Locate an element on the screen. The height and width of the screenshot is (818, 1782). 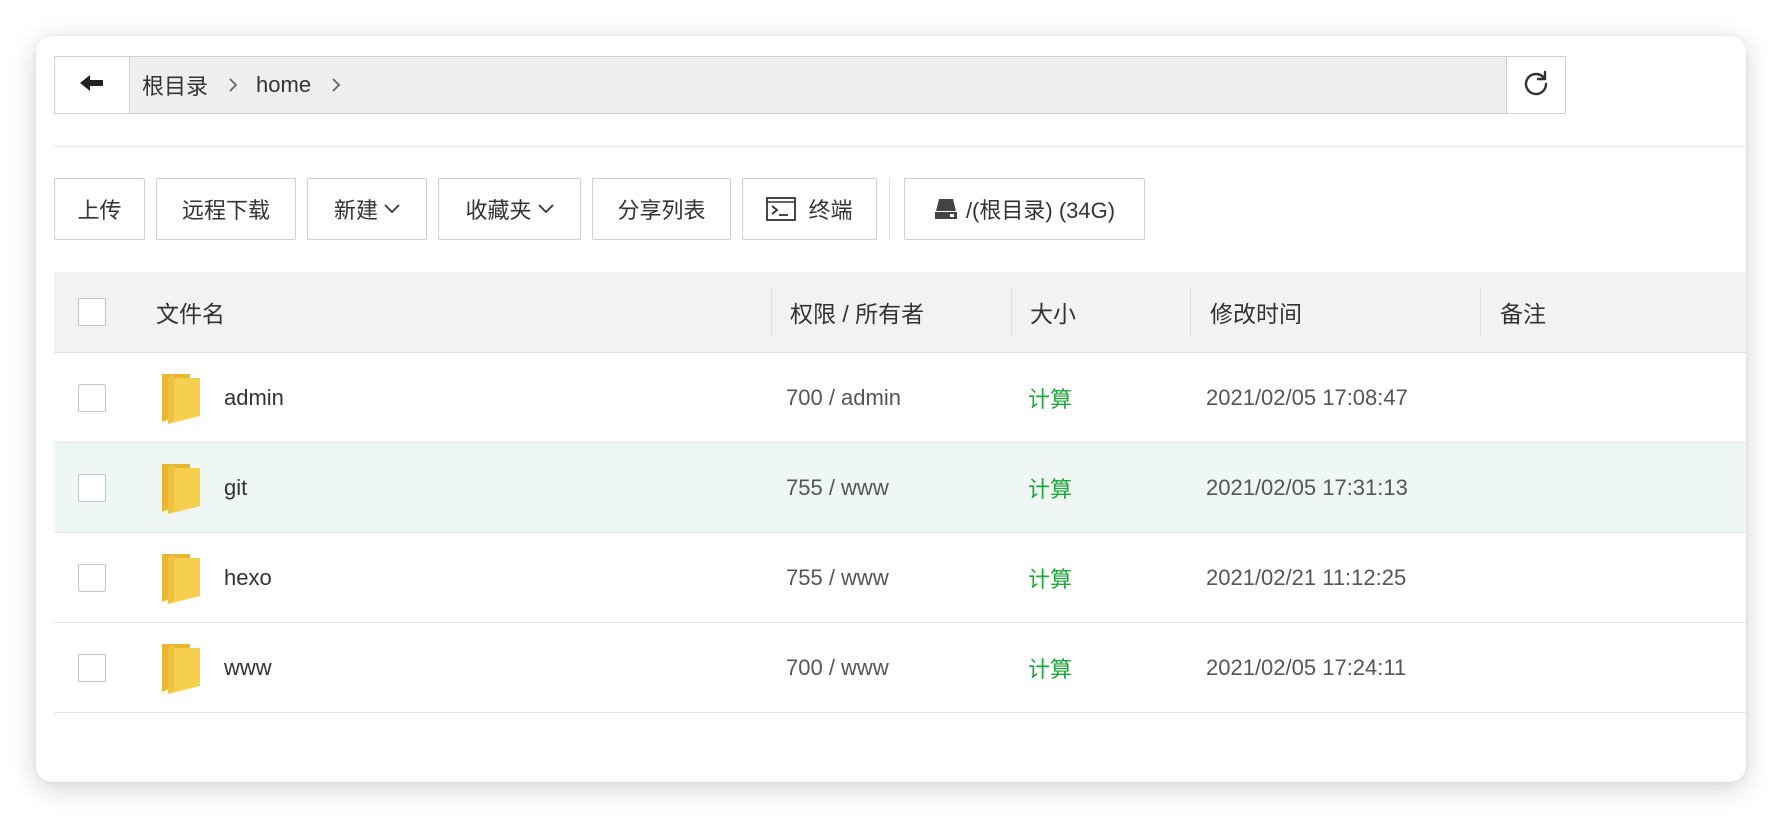
file-perm: 700 / www is located at coordinates (837, 667).